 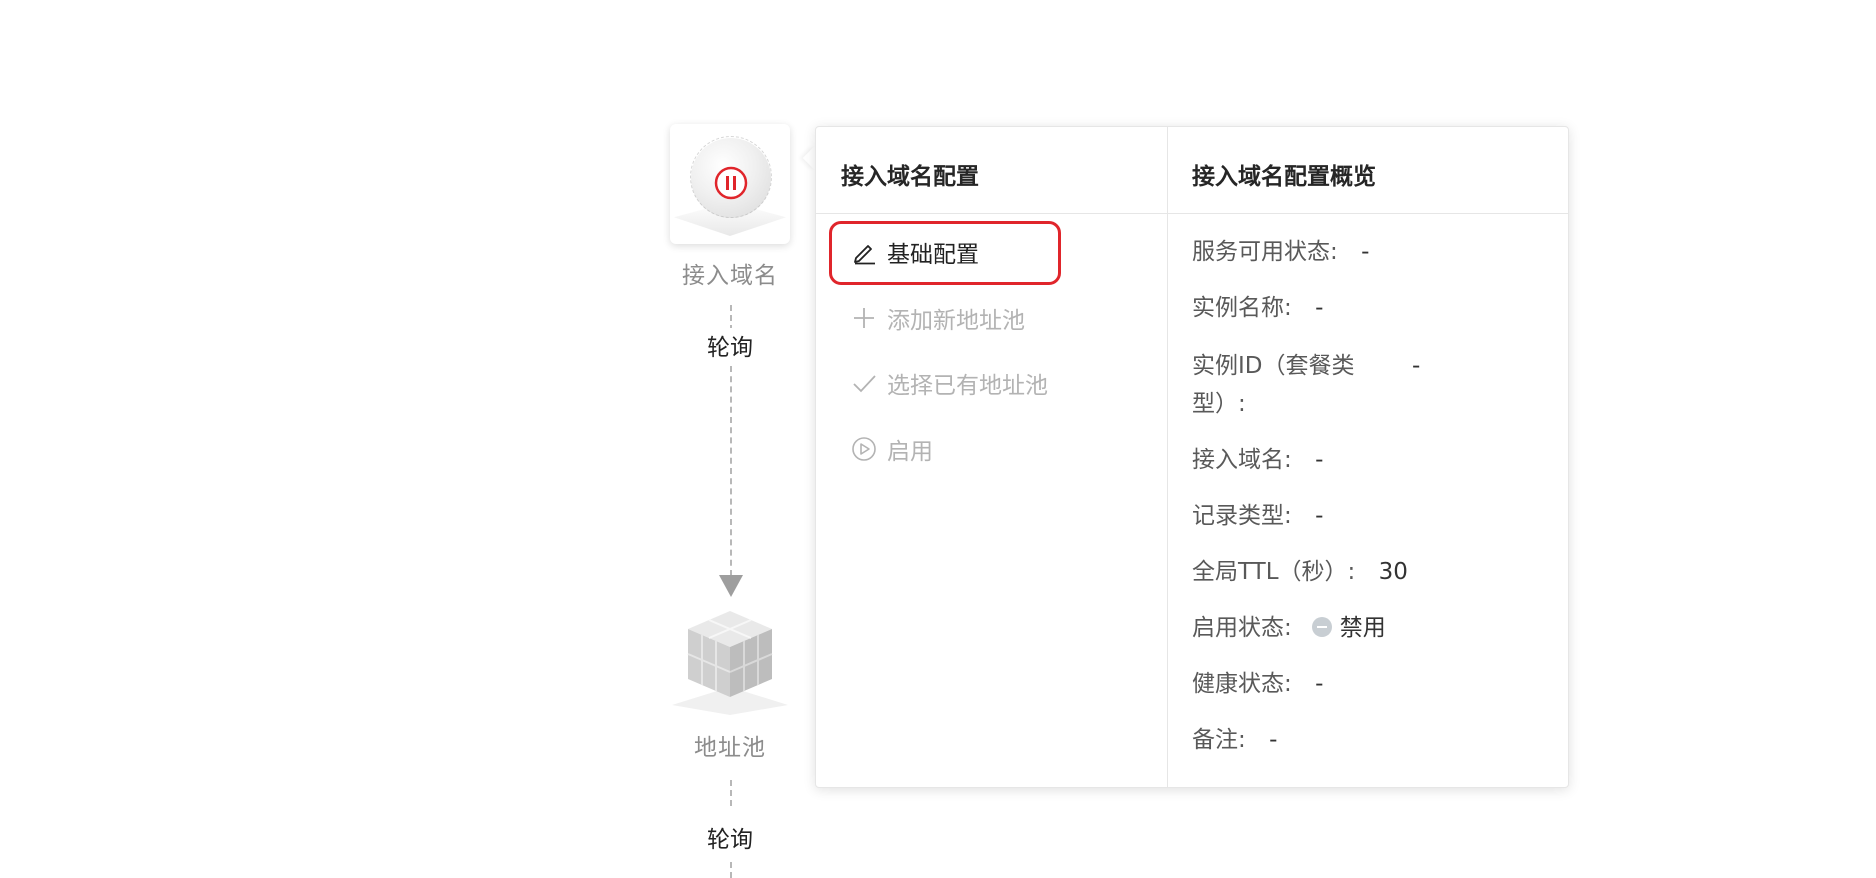 What do you see at coordinates (1319, 460) in the screenshot?
I see `domain-value: -` at bounding box center [1319, 460].